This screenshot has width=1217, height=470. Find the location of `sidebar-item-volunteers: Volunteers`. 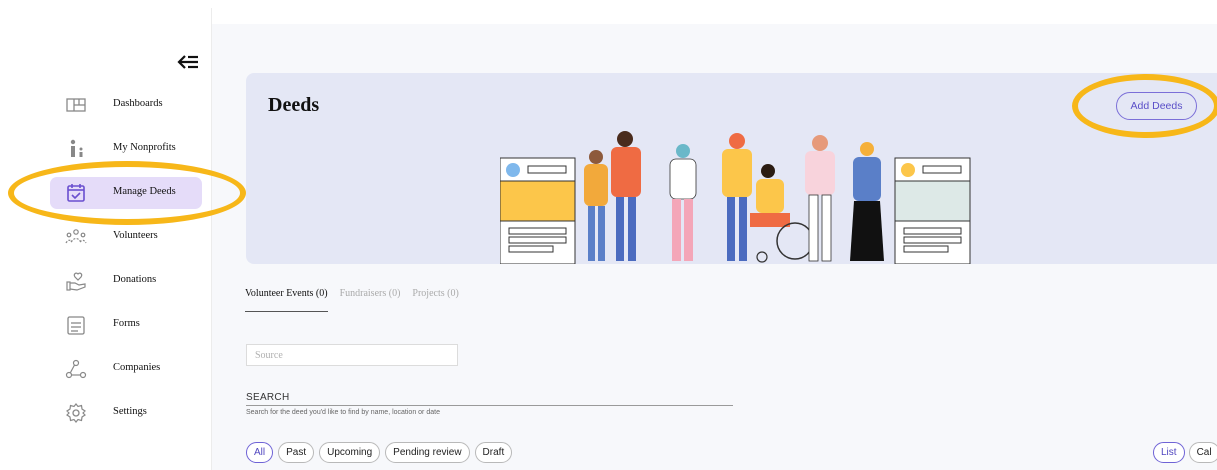

sidebar-item-volunteers: Volunteers is located at coordinates (131, 237).